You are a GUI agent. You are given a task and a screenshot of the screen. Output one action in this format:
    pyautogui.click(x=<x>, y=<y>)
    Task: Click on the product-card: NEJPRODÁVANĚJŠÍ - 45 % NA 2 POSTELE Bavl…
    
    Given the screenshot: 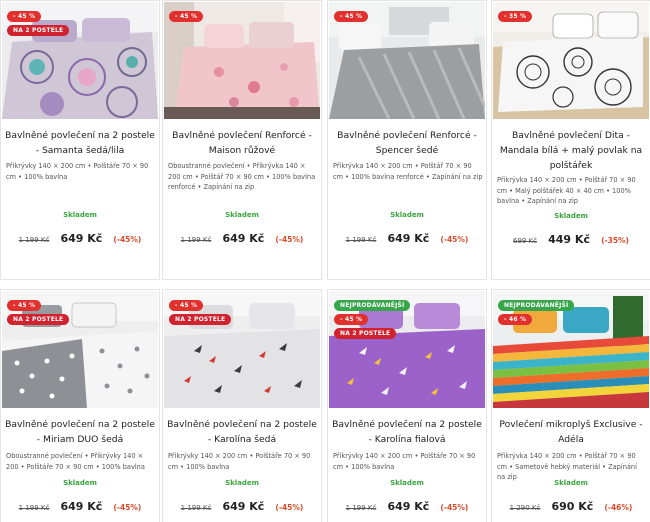 What is the action you would take?
    pyautogui.click(x=407, y=405)
    